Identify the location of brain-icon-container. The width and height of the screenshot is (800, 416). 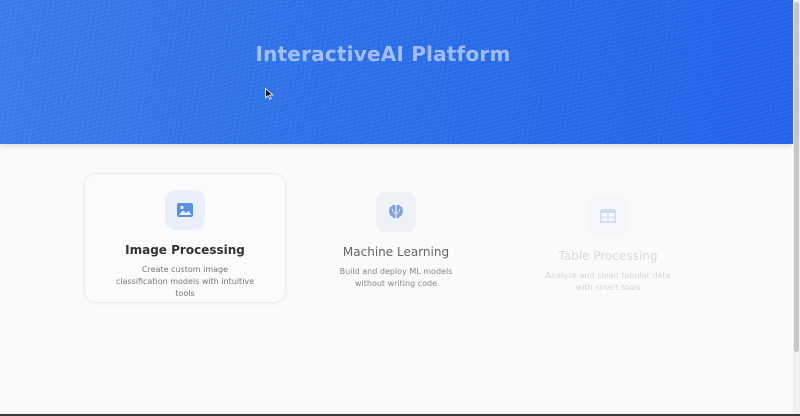
(396, 212).